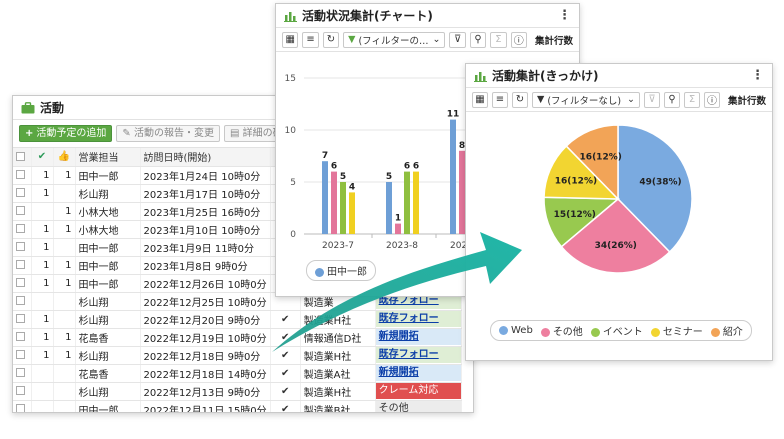 This screenshot has width=784, height=439. Describe the element at coordinates (66, 133) in the screenshot. I see `add-activity-button: + 活動予定の追加` at that location.